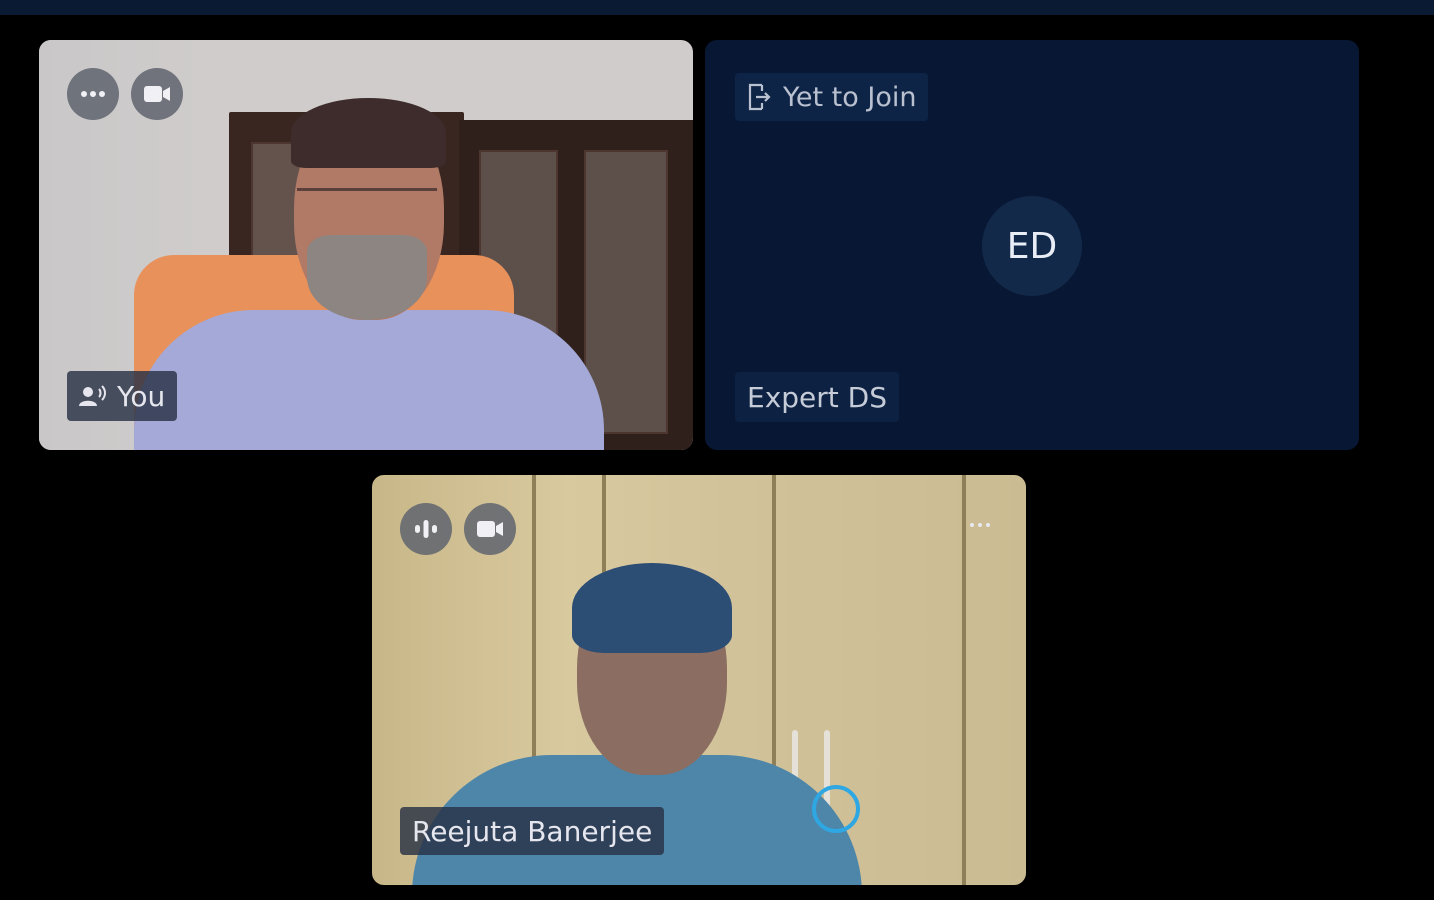 This screenshot has height=900, width=1434. What do you see at coordinates (717, 7) in the screenshot?
I see `top-bar` at bounding box center [717, 7].